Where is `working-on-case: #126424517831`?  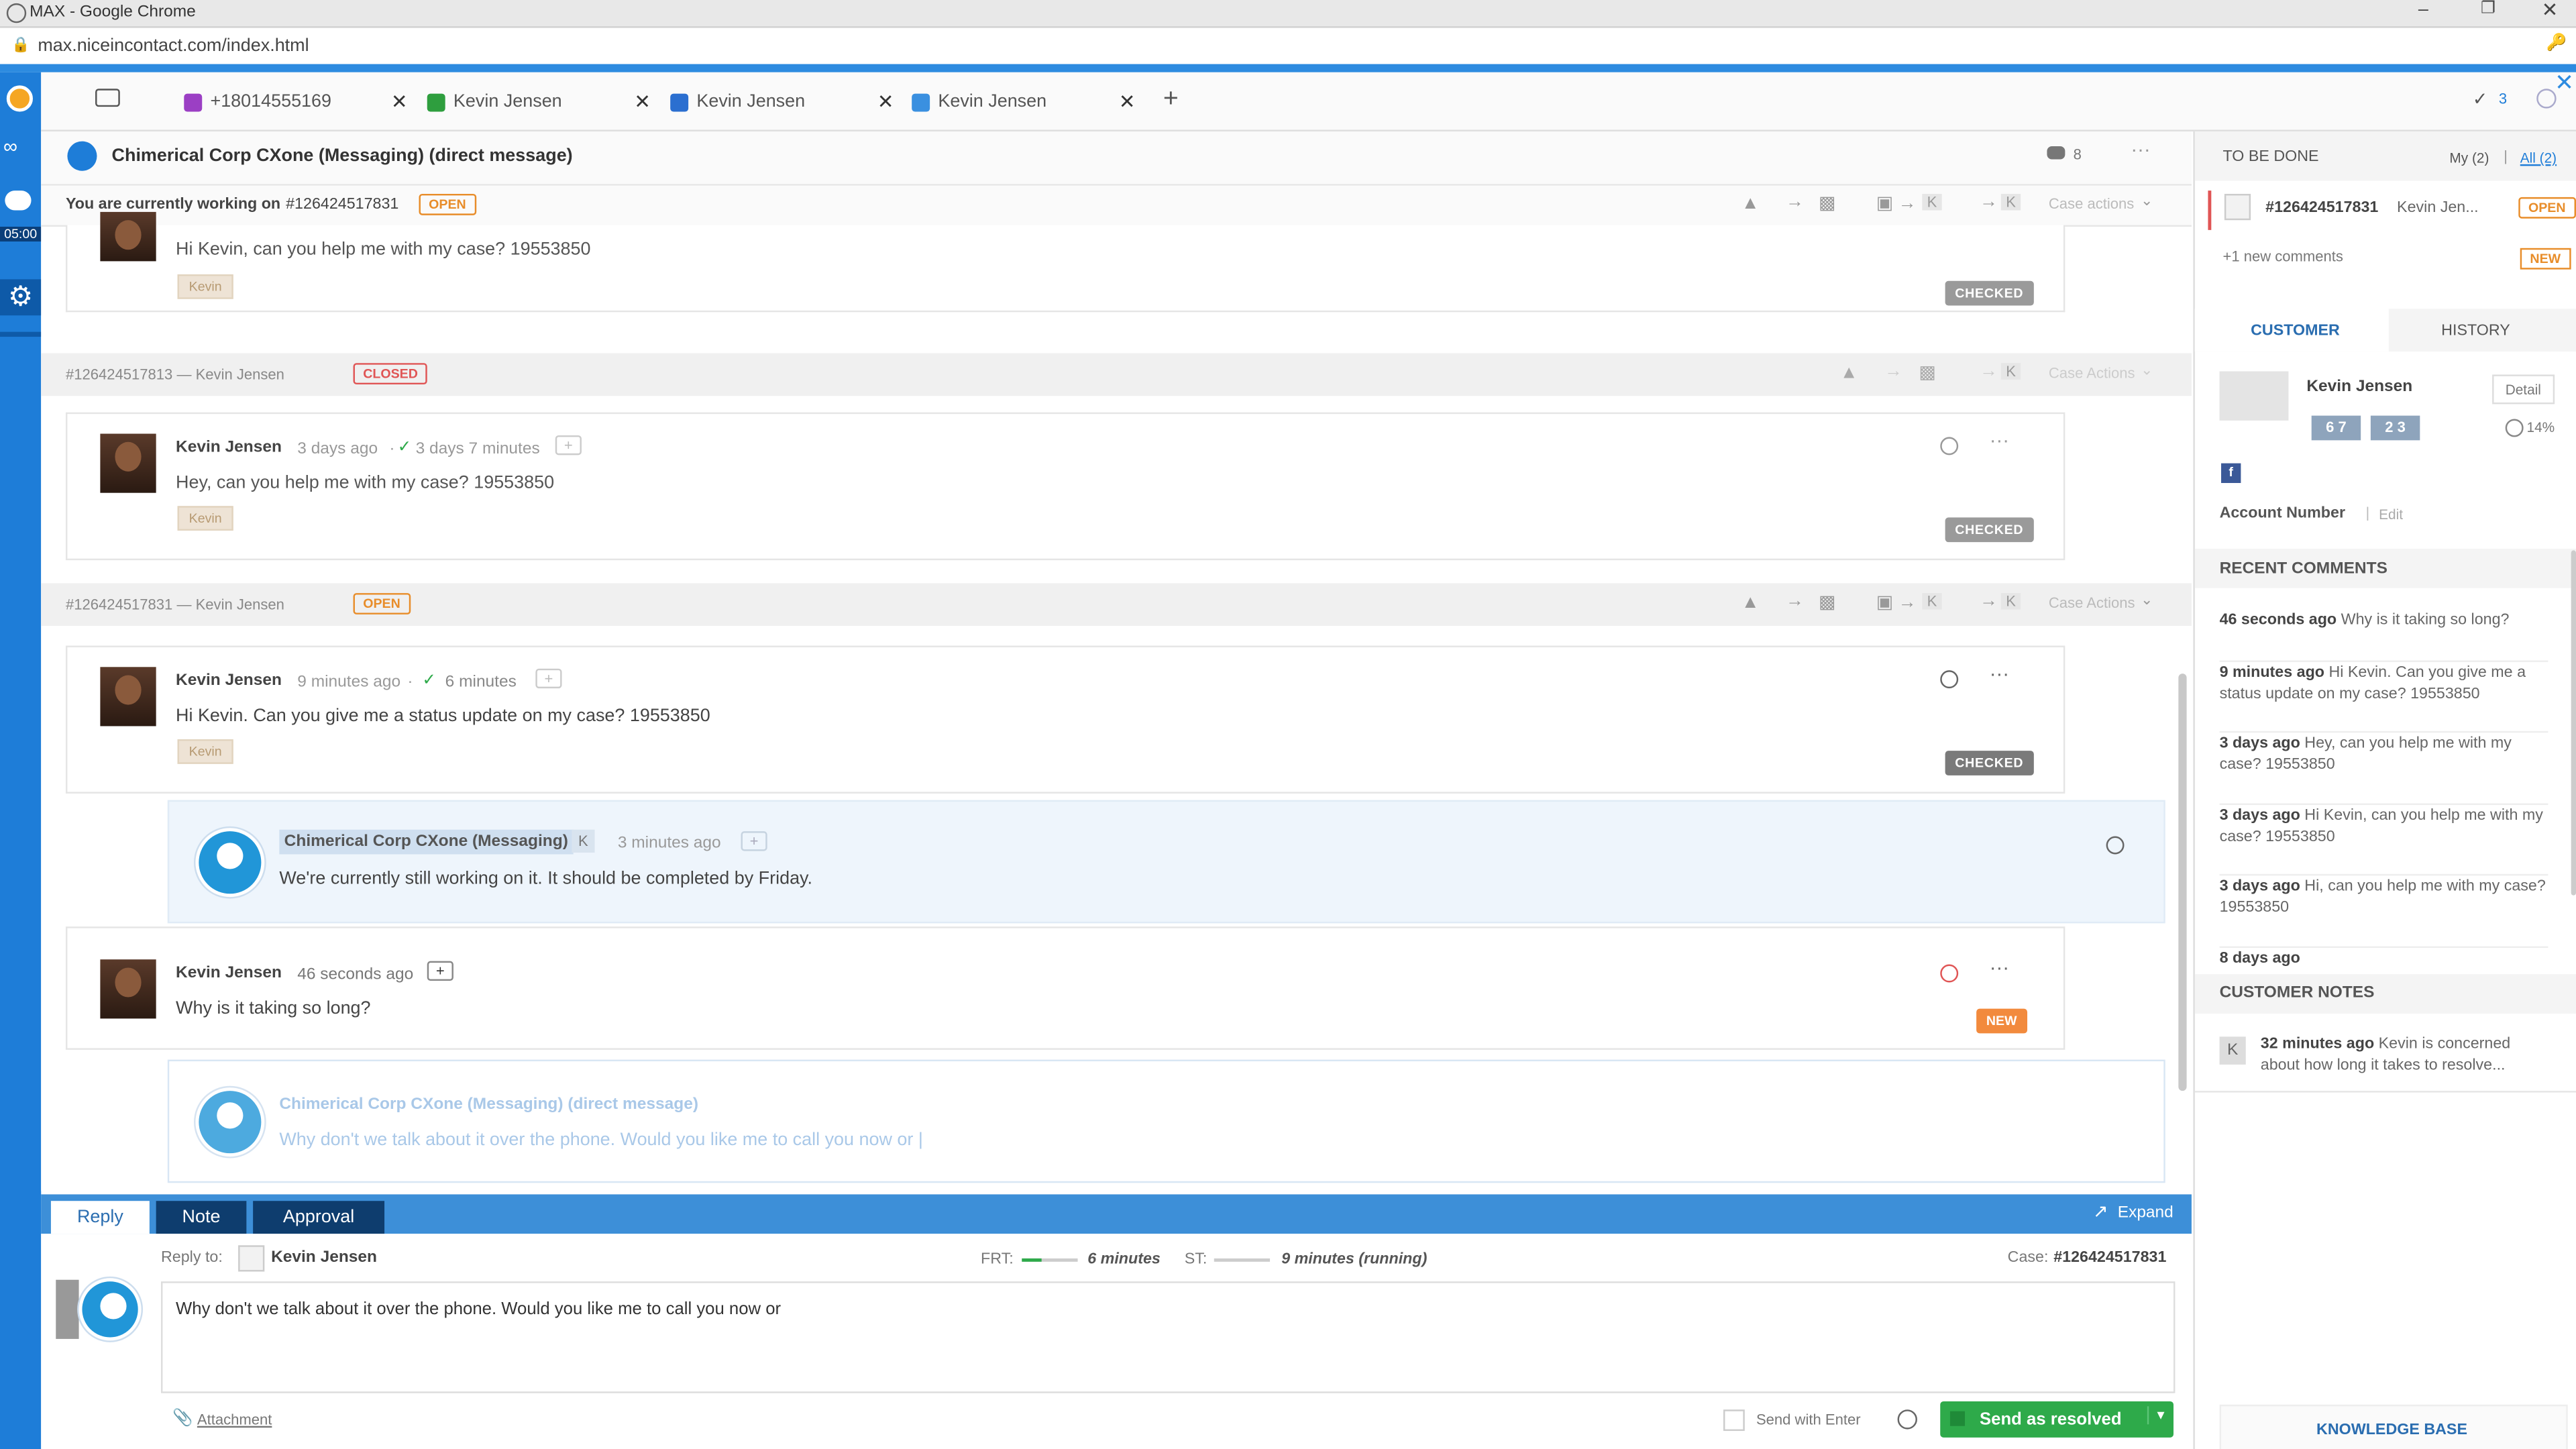 working-on-case: #126424517831 is located at coordinates (342, 204).